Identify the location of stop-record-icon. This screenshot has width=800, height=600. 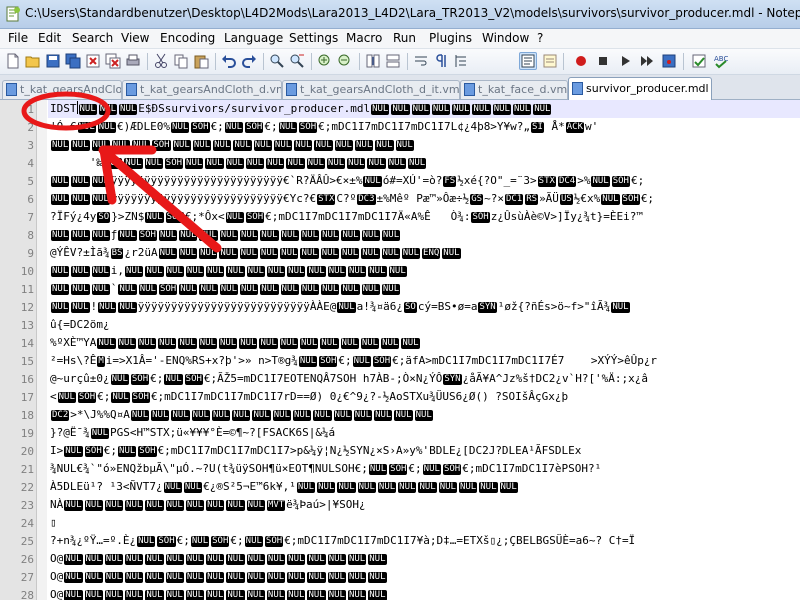
(603, 61).